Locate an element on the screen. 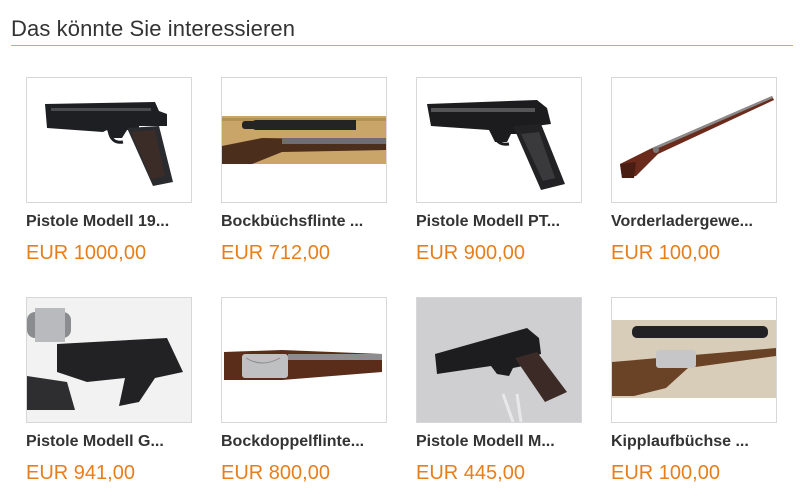  product-price: EUR 712,00 is located at coordinates (275, 253).